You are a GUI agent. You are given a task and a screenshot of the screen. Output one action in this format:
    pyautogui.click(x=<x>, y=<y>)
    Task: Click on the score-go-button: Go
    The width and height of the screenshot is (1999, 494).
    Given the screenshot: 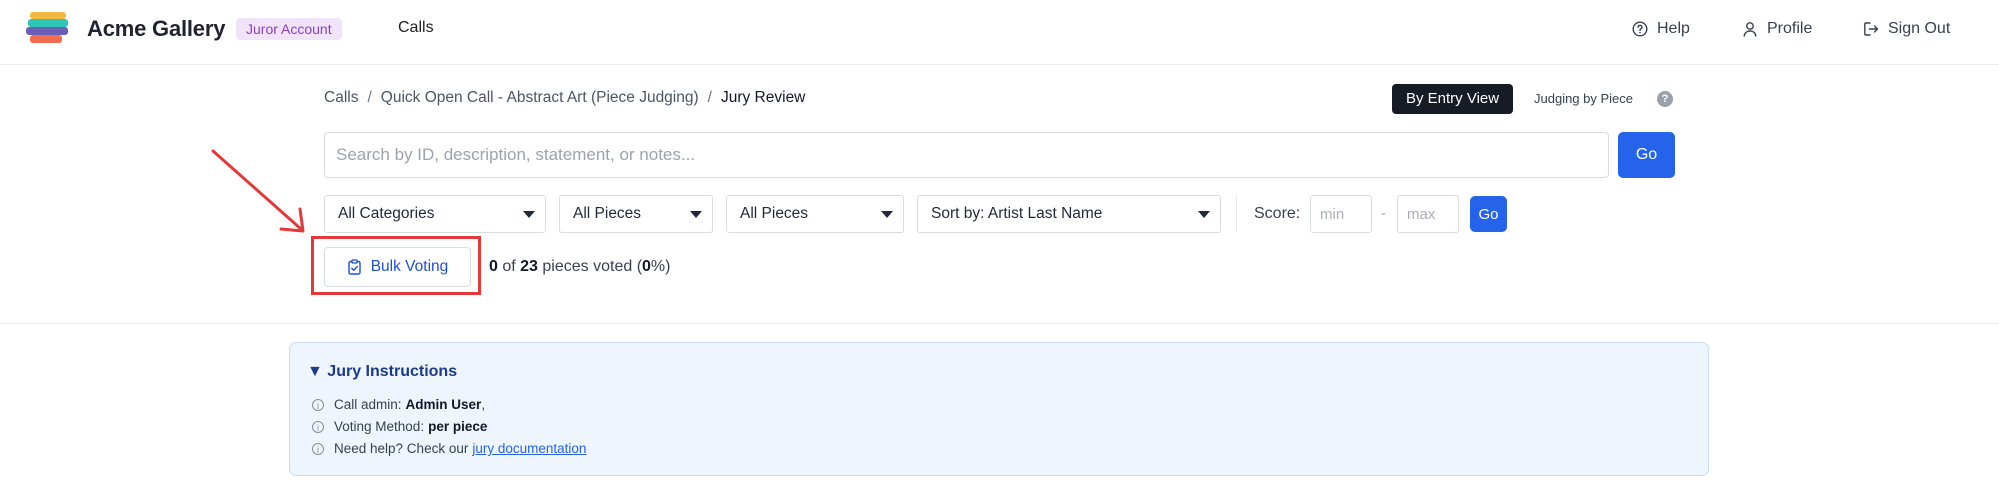 What is the action you would take?
    pyautogui.click(x=1488, y=214)
    